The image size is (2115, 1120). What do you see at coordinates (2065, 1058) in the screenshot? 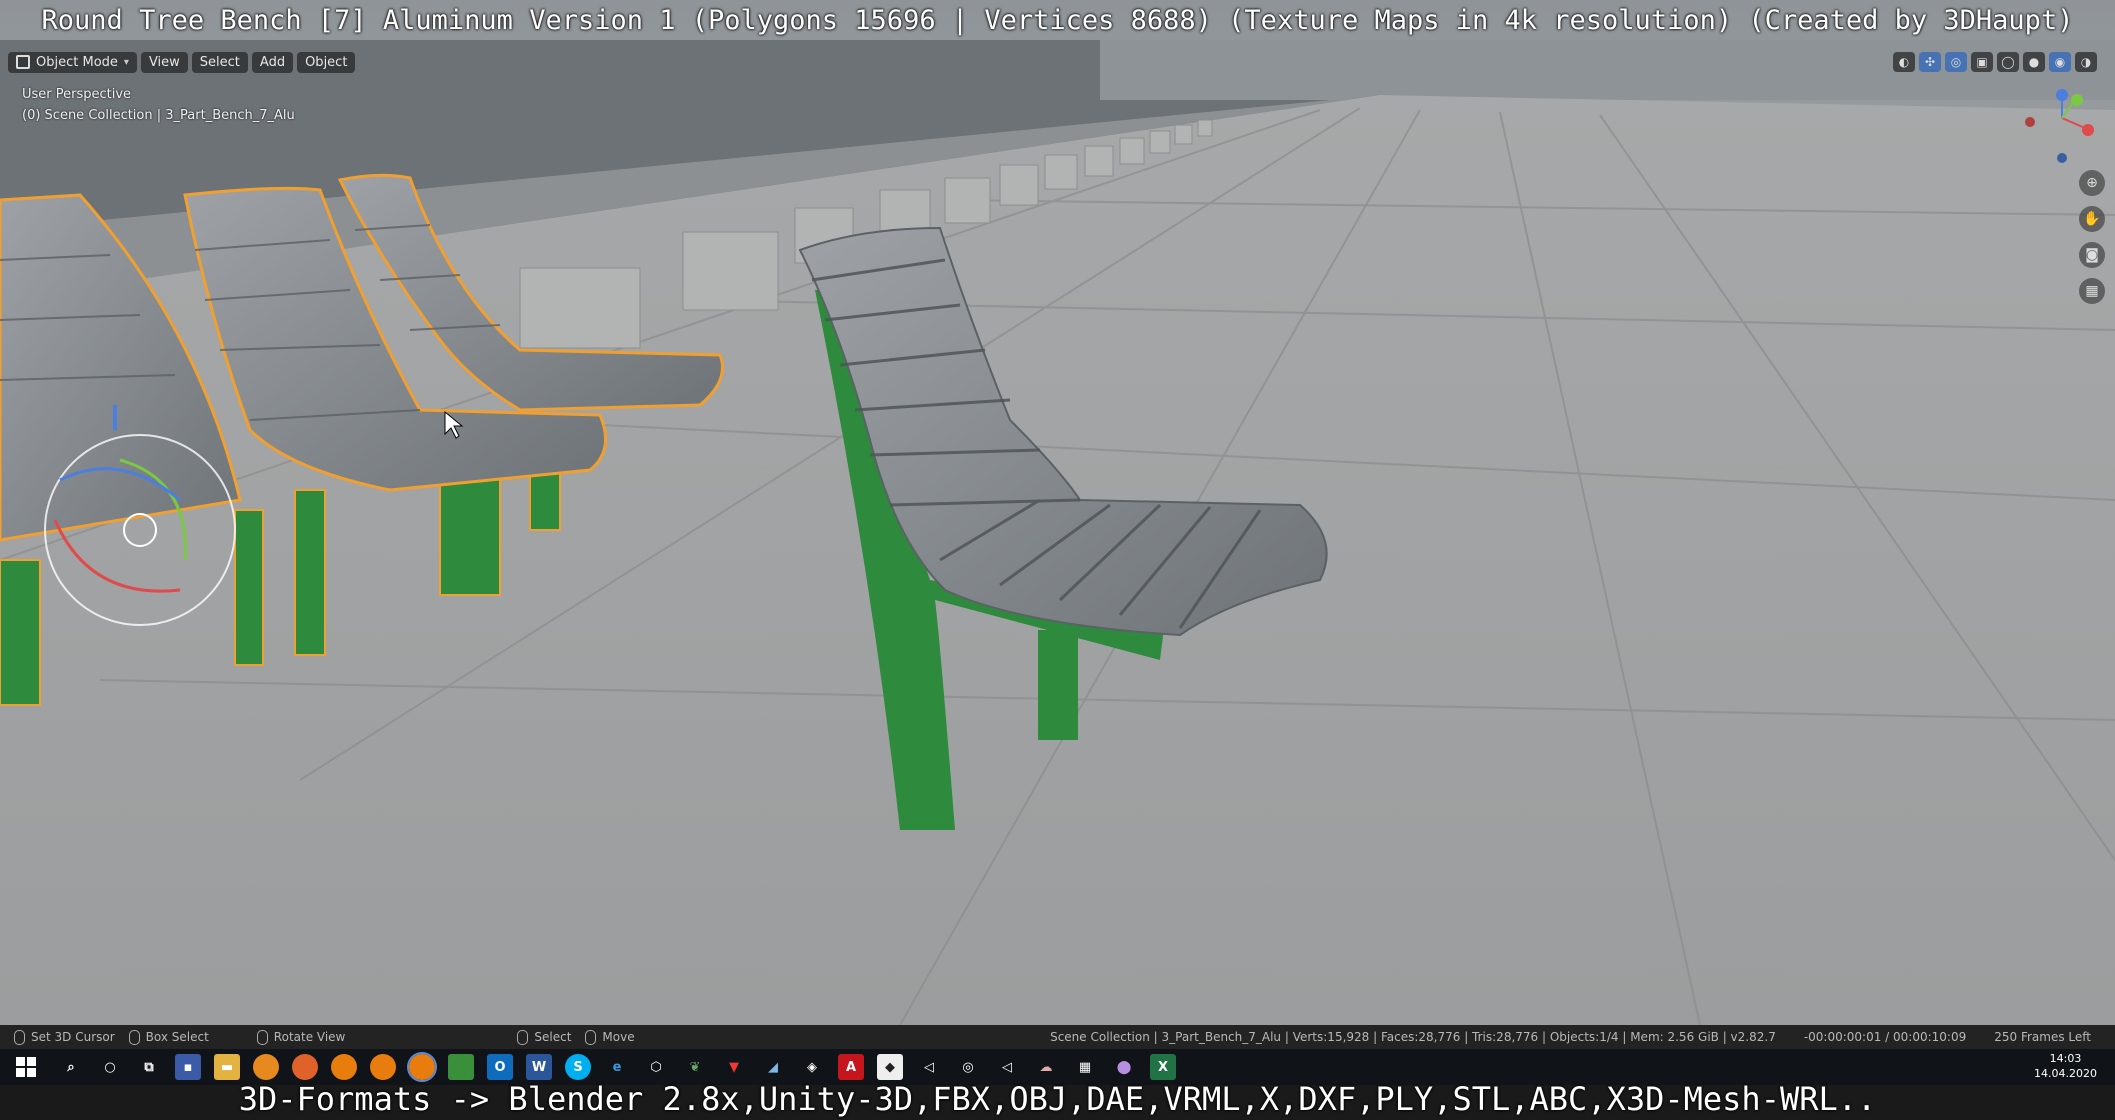
I see `clock-time: 14:03` at bounding box center [2065, 1058].